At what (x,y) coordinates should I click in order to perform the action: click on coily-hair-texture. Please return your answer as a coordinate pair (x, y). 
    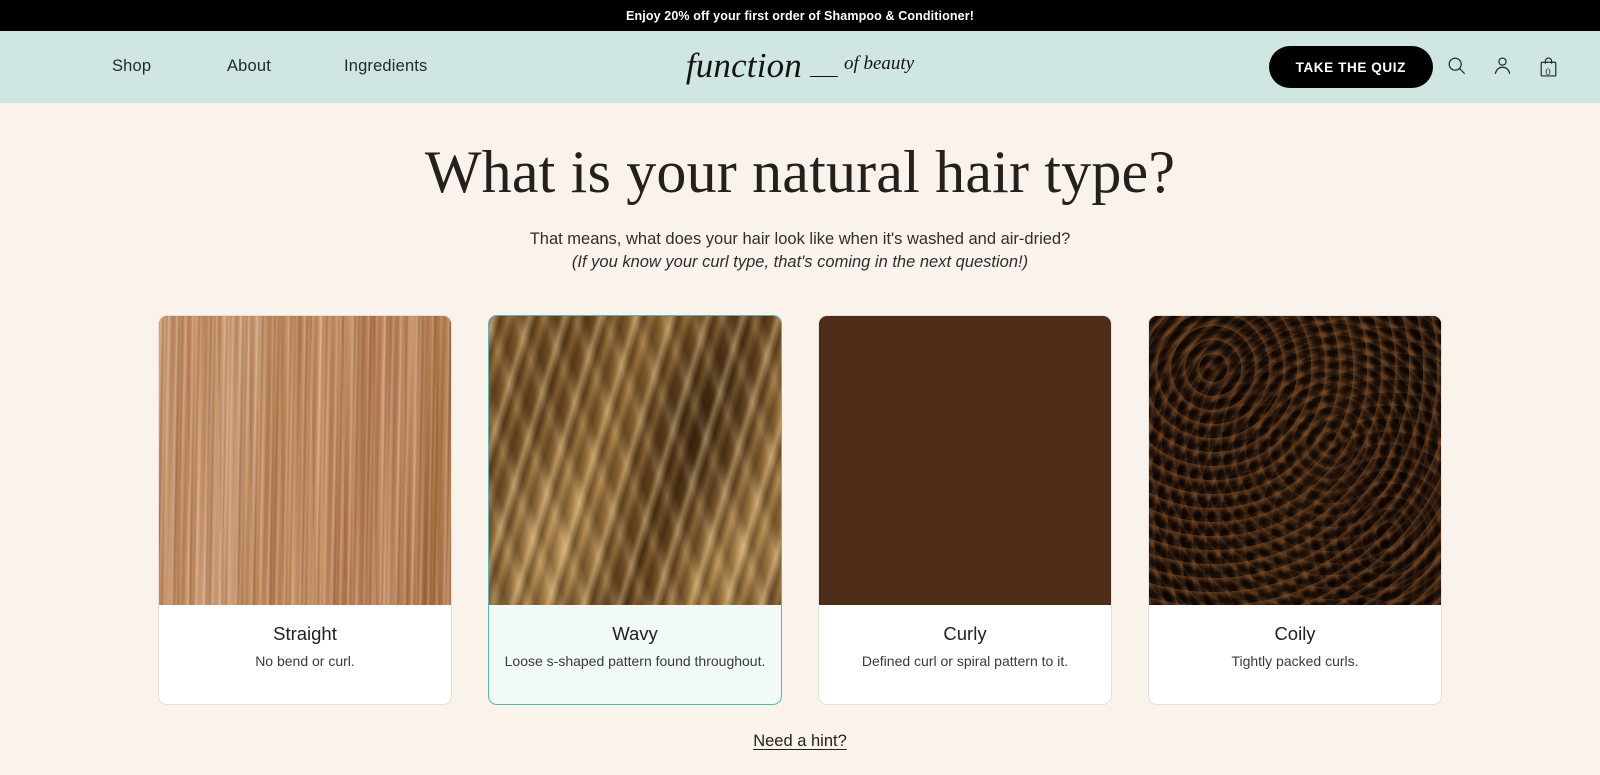
    Looking at the image, I should click on (1295, 461).